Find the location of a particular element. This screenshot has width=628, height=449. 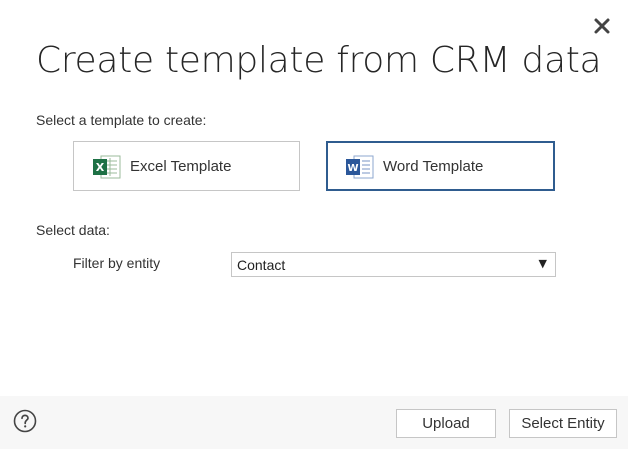

excel-template-button: X Excel Template is located at coordinates (186, 166).